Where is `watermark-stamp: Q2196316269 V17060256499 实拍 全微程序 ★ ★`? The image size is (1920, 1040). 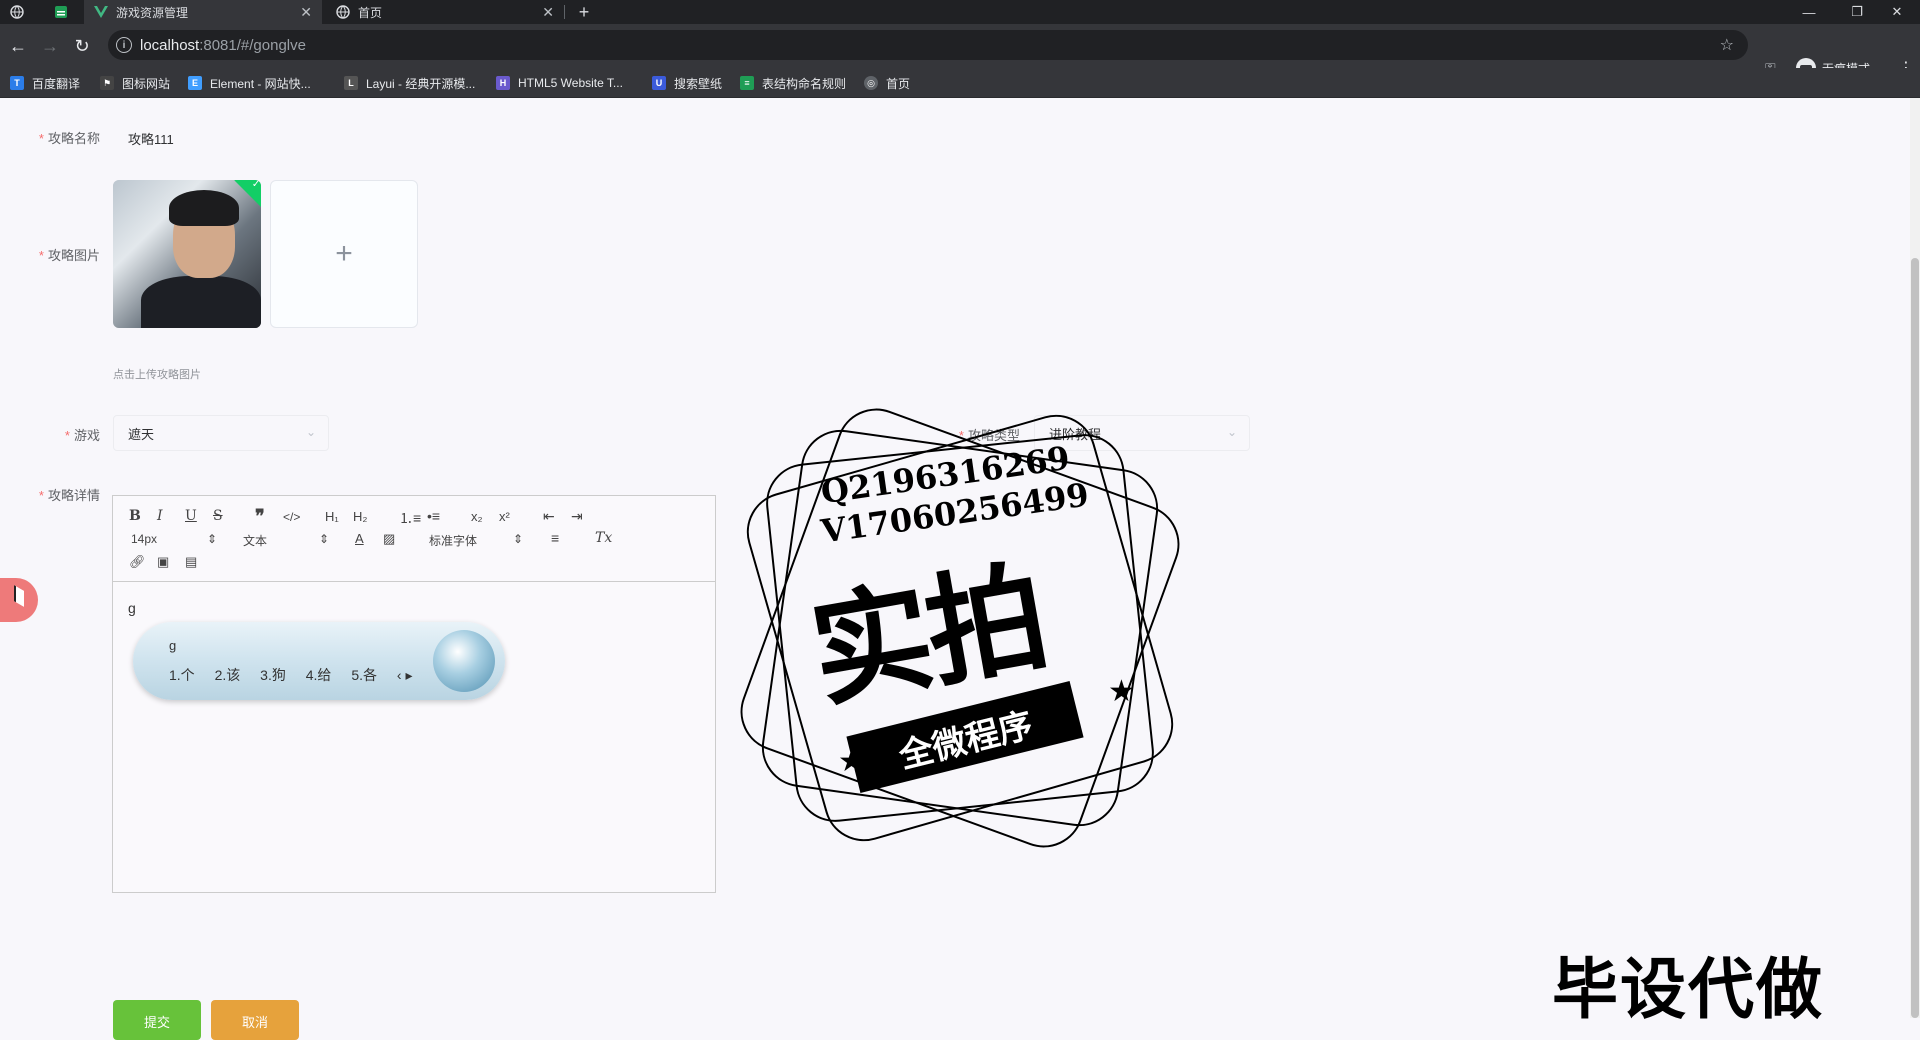 watermark-stamp: Q2196316269 V17060256499 实拍 全微程序 ★ ★ is located at coordinates (960, 633).